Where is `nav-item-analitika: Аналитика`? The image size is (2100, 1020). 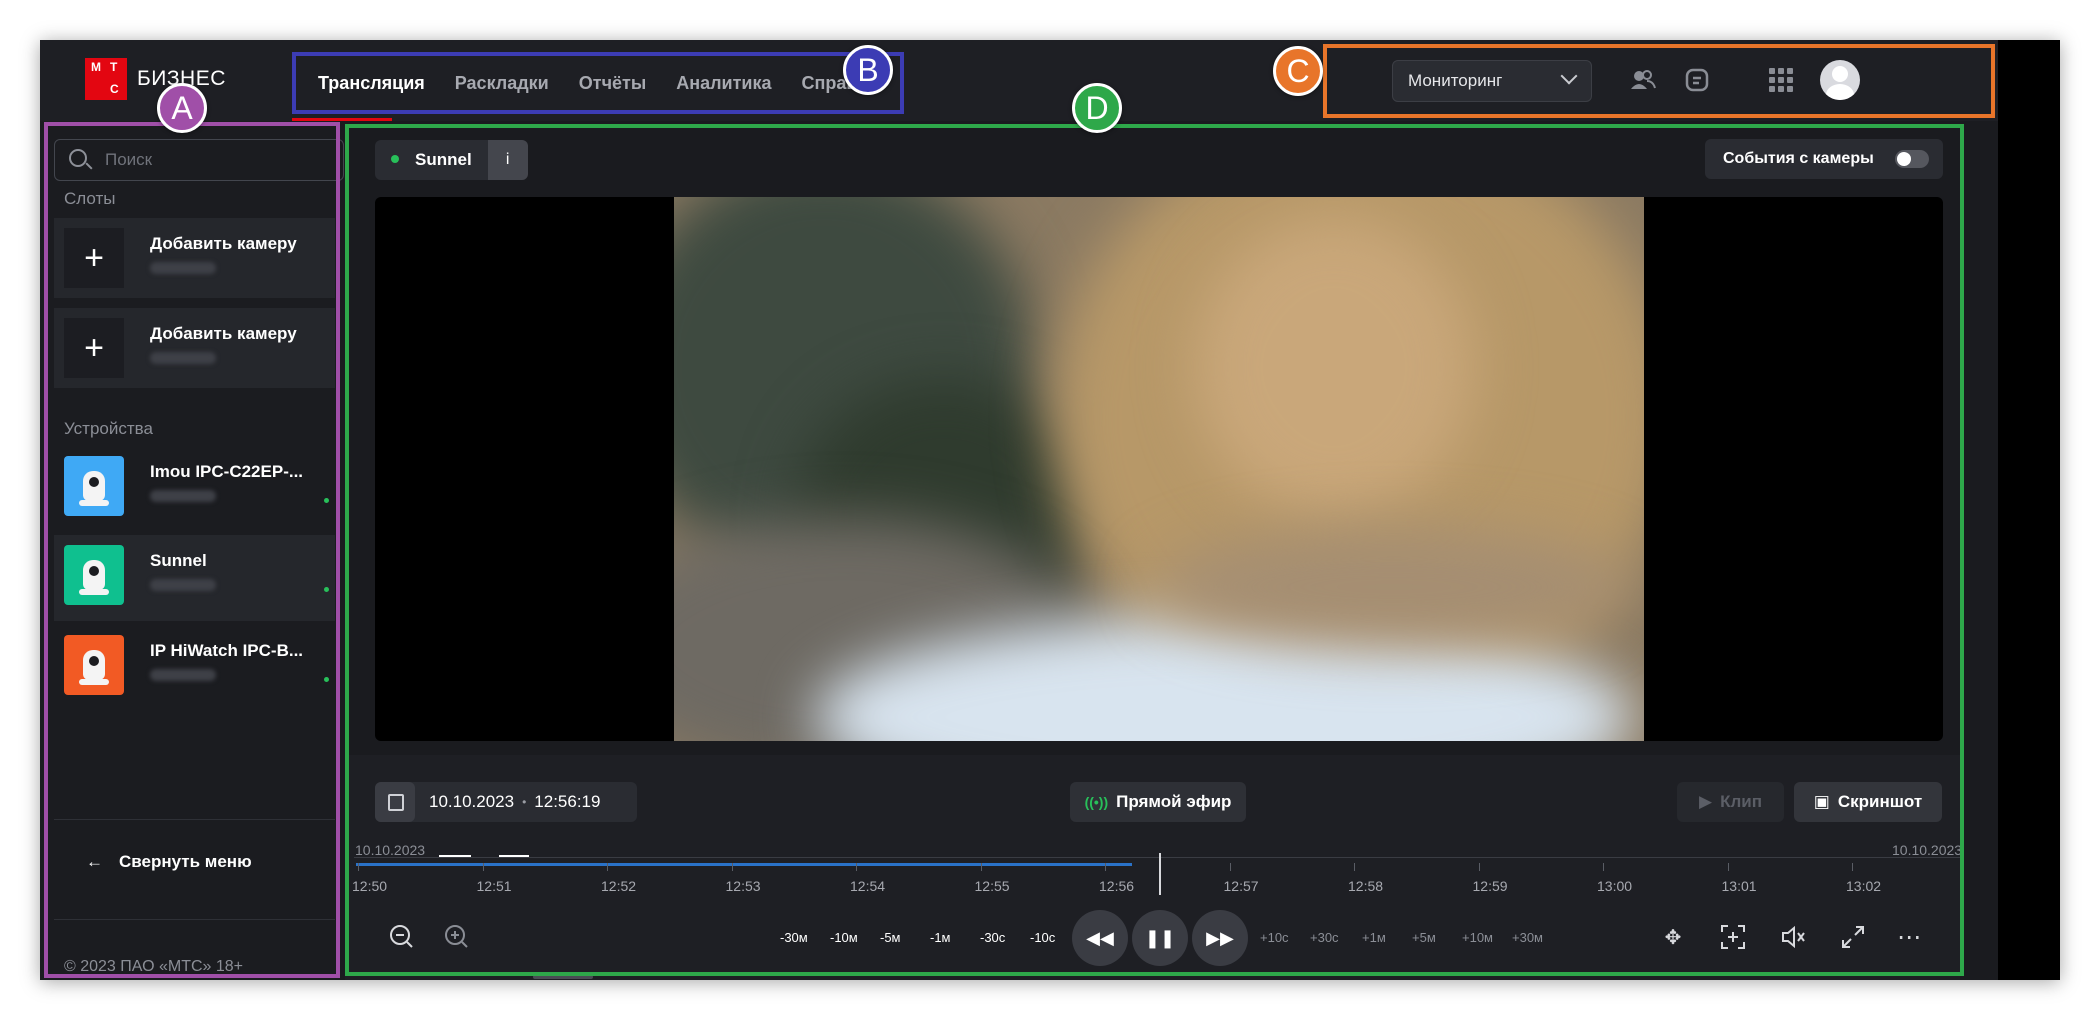
nav-item-analitika: Аналитика is located at coordinates (723, 83).